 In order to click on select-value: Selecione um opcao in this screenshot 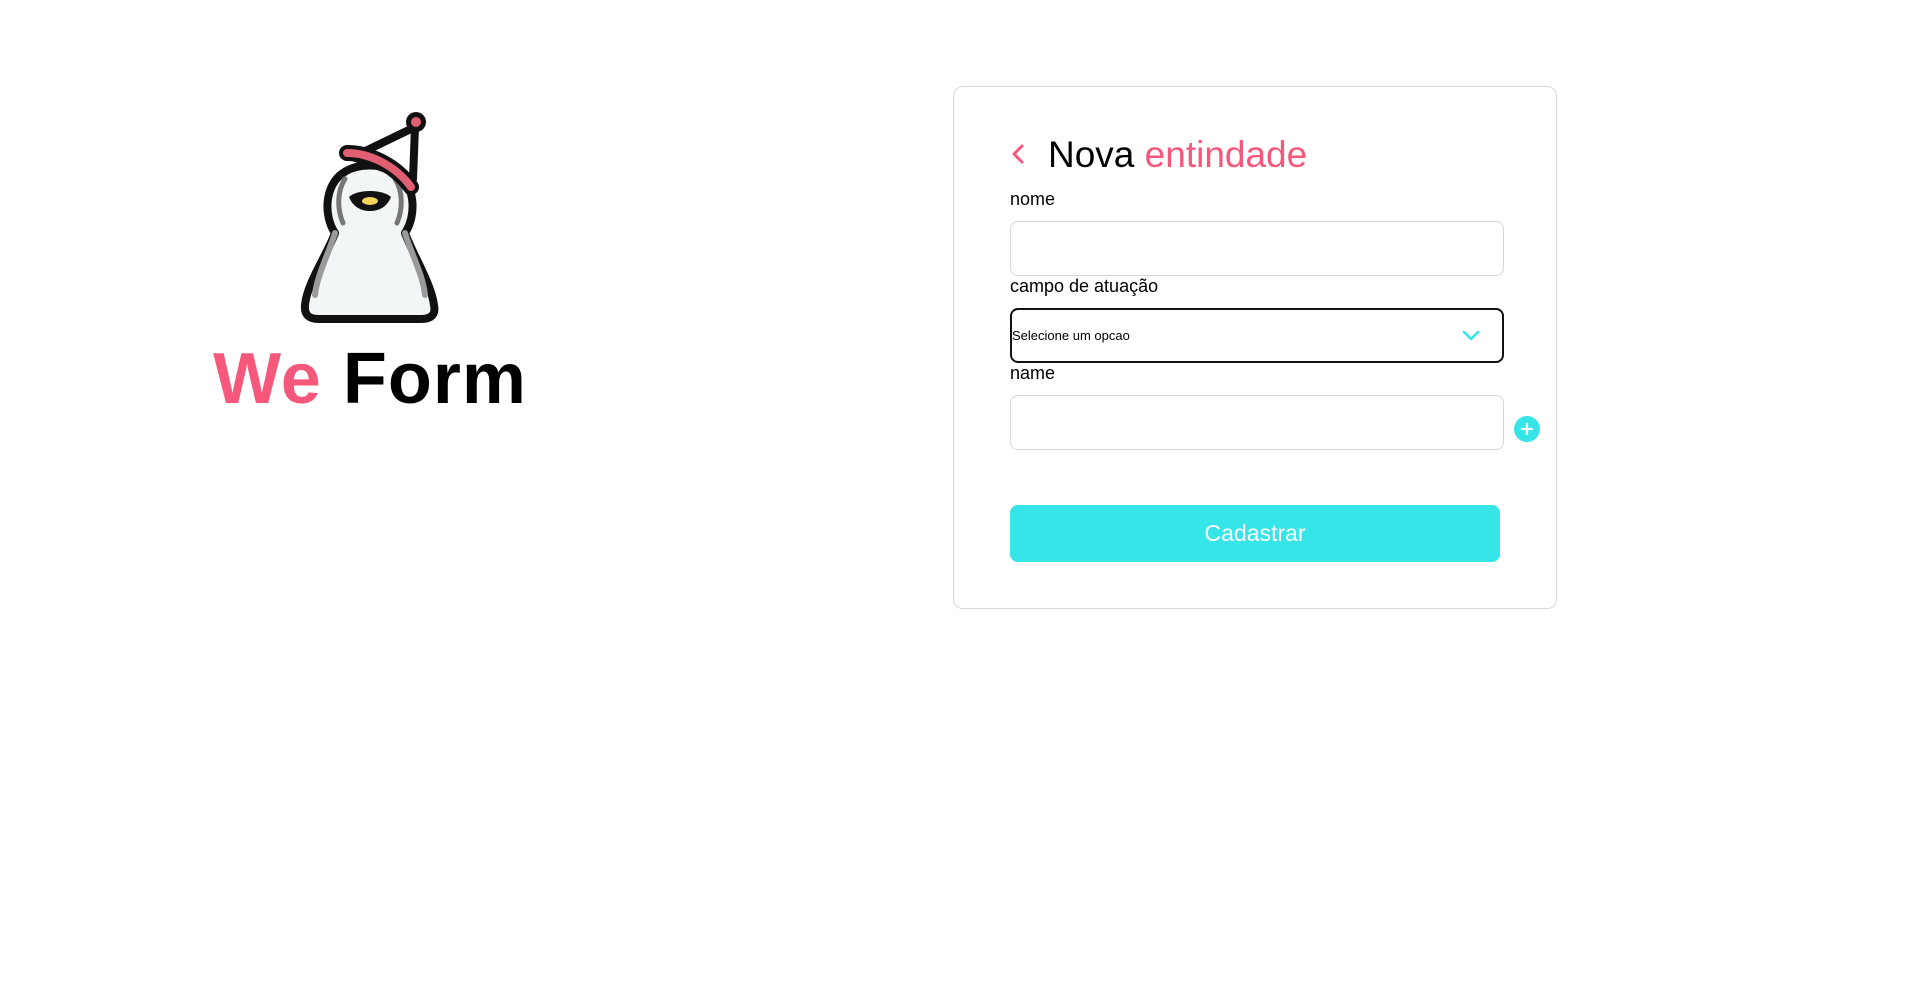, I will do `click(1071, 335)`.